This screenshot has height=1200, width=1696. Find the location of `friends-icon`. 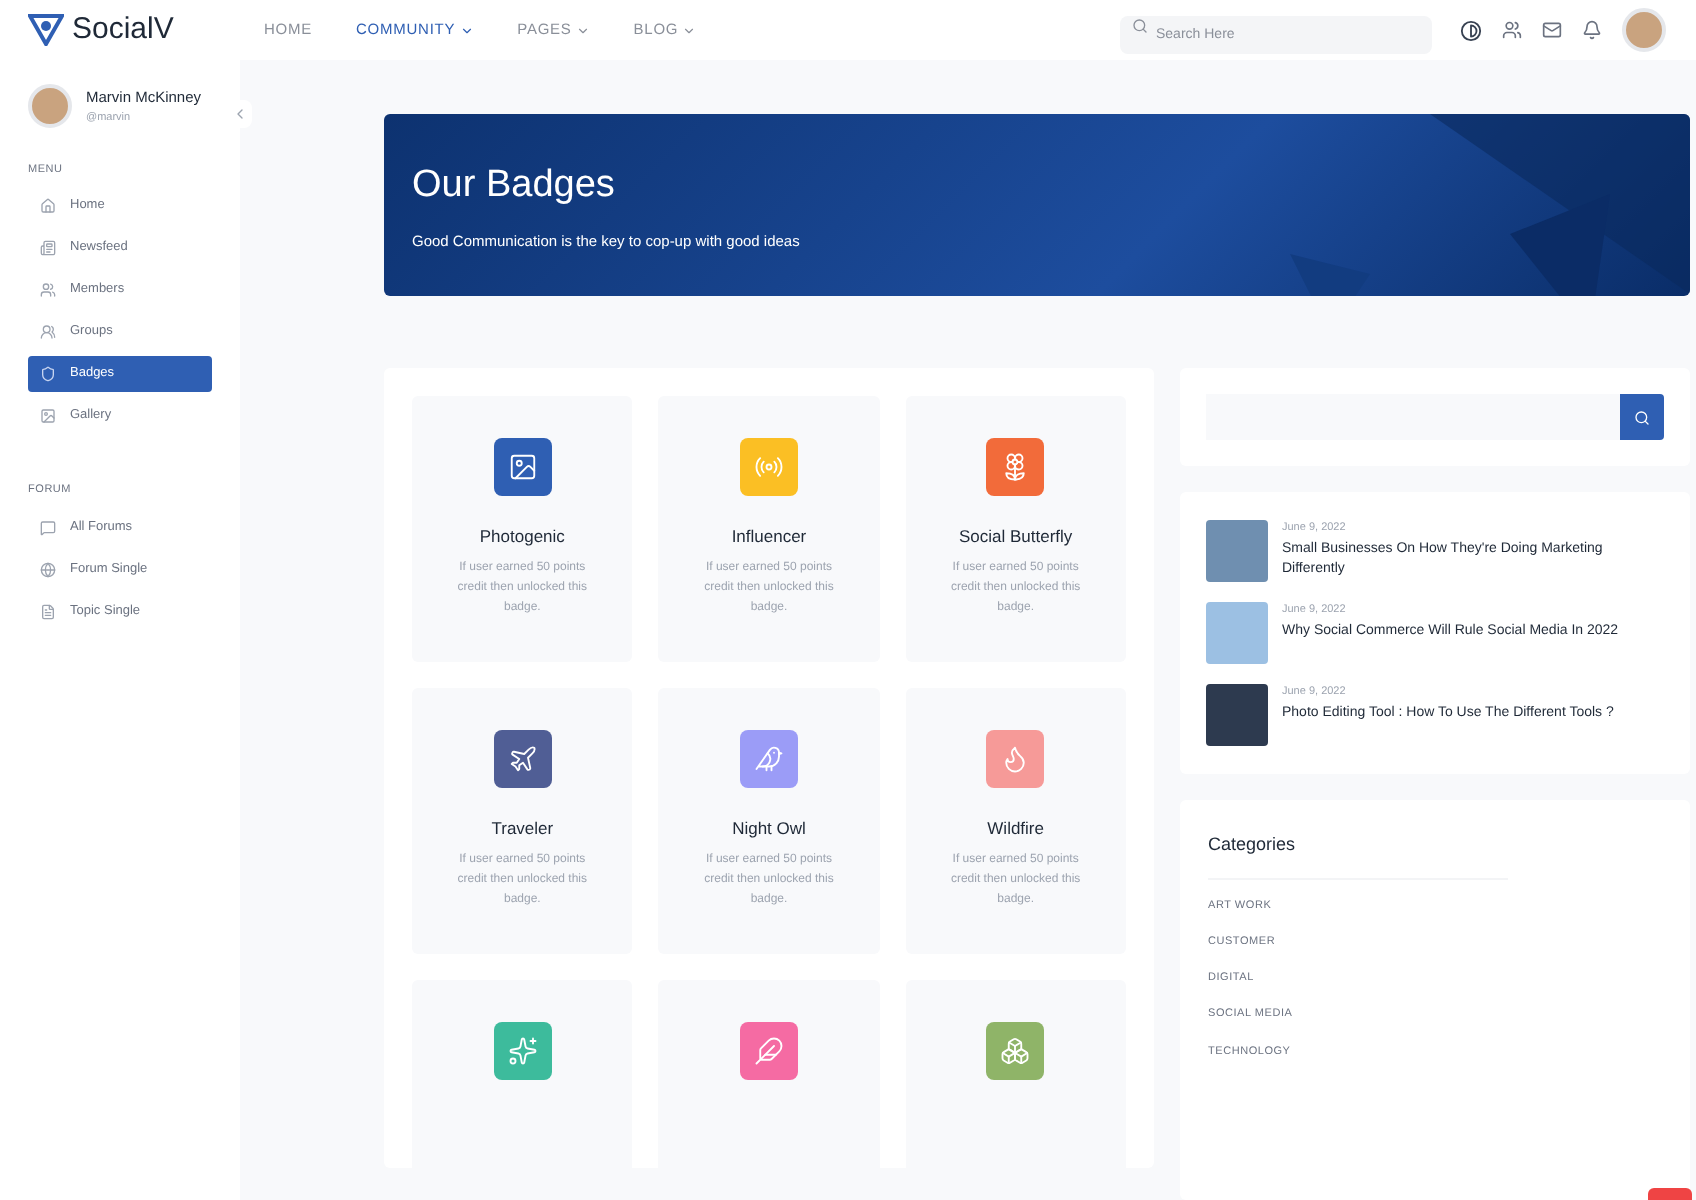

friends-icon is located at coordinates (1512, 30).